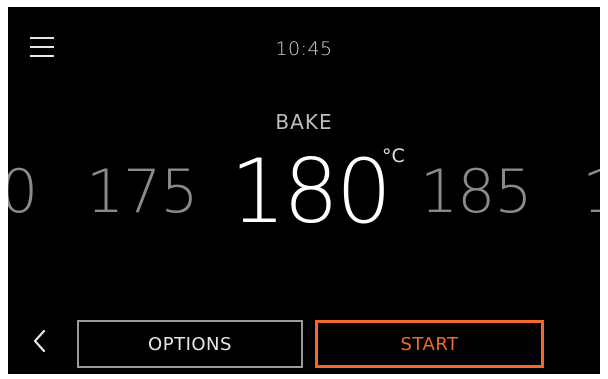 The image size is (608, 379). I want to click on temperature-option-185: 185, so click(476, 192).